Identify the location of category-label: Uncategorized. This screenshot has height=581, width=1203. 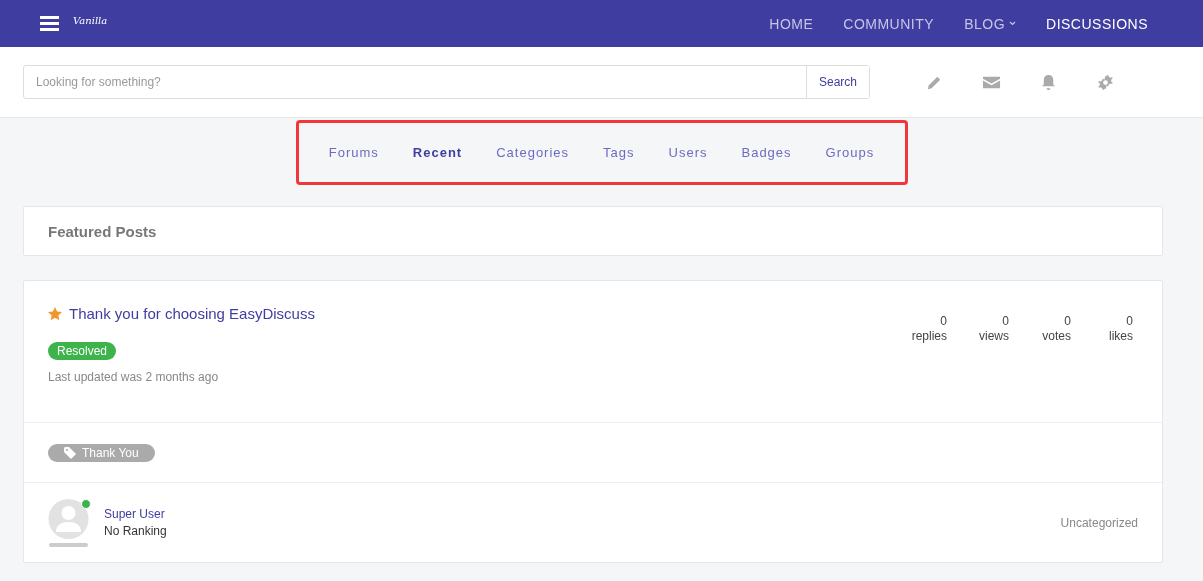
(1099, 522).